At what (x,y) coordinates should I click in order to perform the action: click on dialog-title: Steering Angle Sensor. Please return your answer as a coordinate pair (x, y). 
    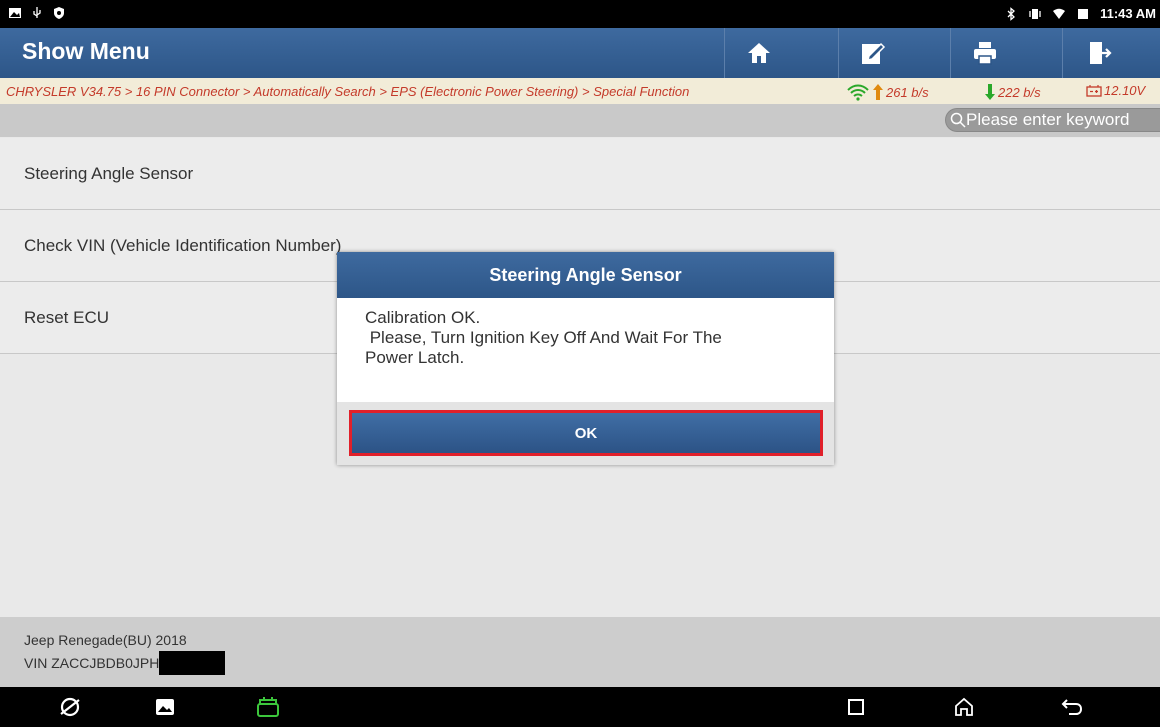
    Looking at the image, I should click on (585, 275).